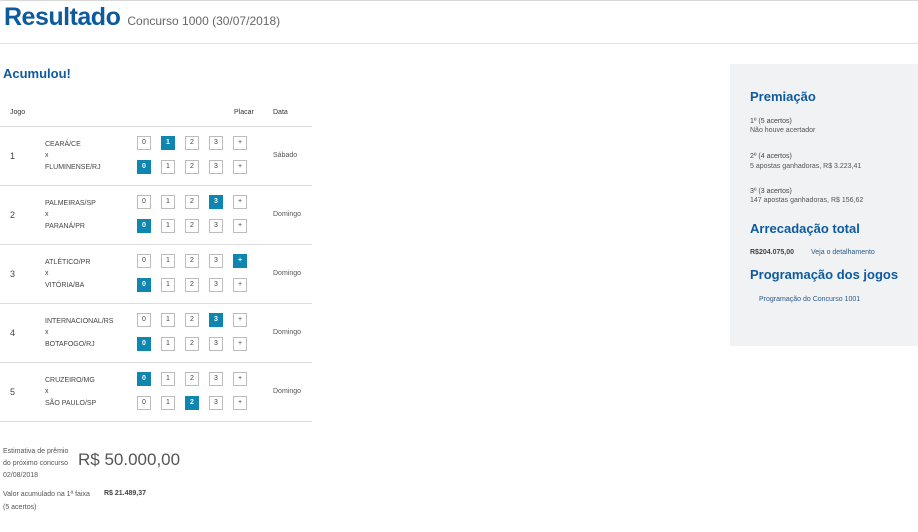  What do you see at coordinates (20, 507) in the screenshot?
I see `accumulated-label-line: (5 acertos)` at bounding box center [20, 507].